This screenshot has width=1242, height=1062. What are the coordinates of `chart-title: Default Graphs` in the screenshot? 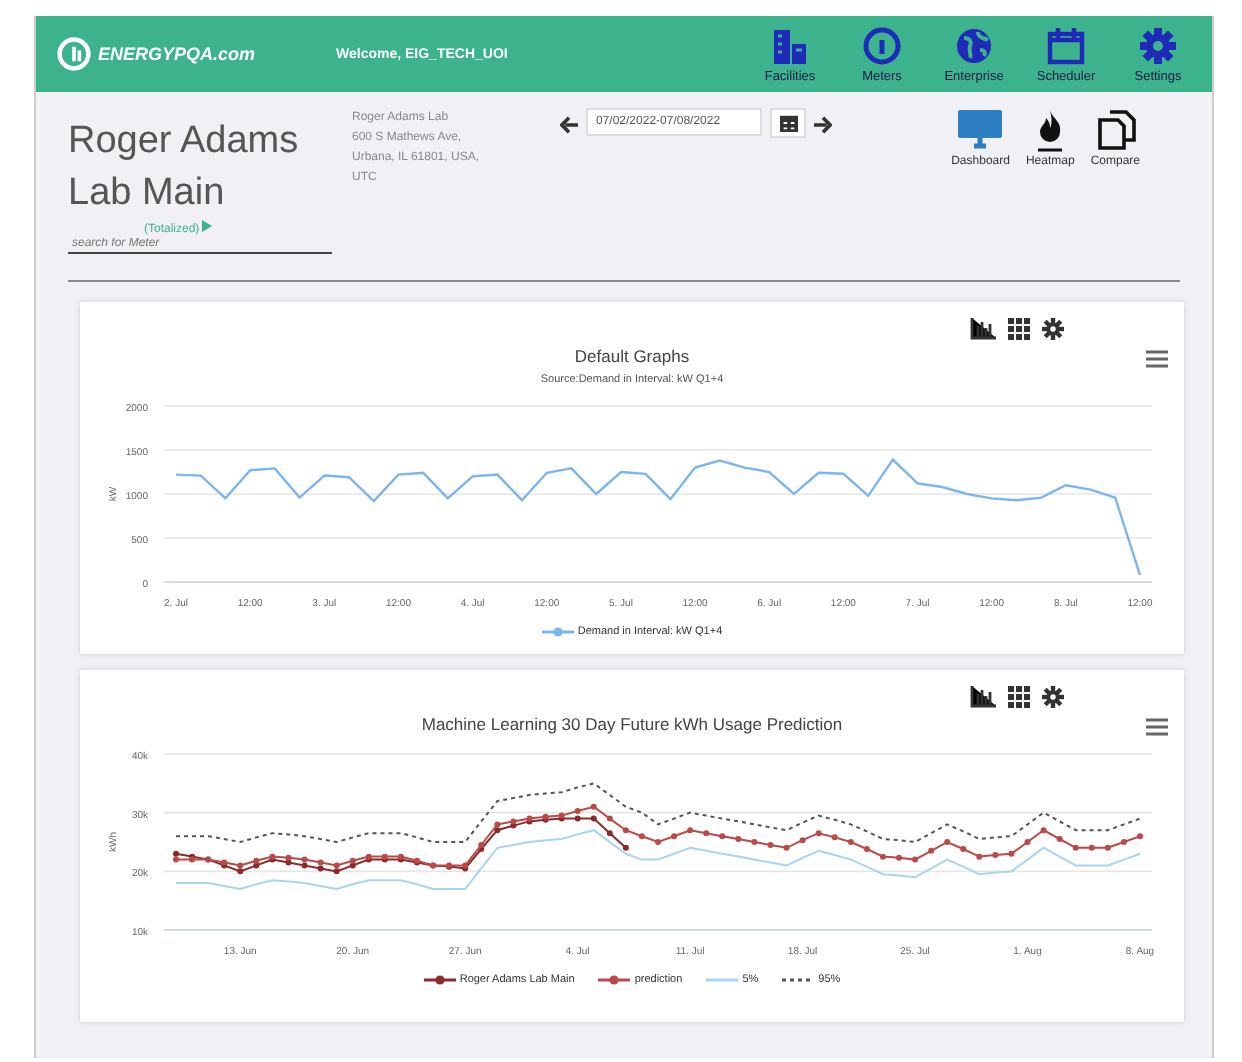 It's located at (632, 356).